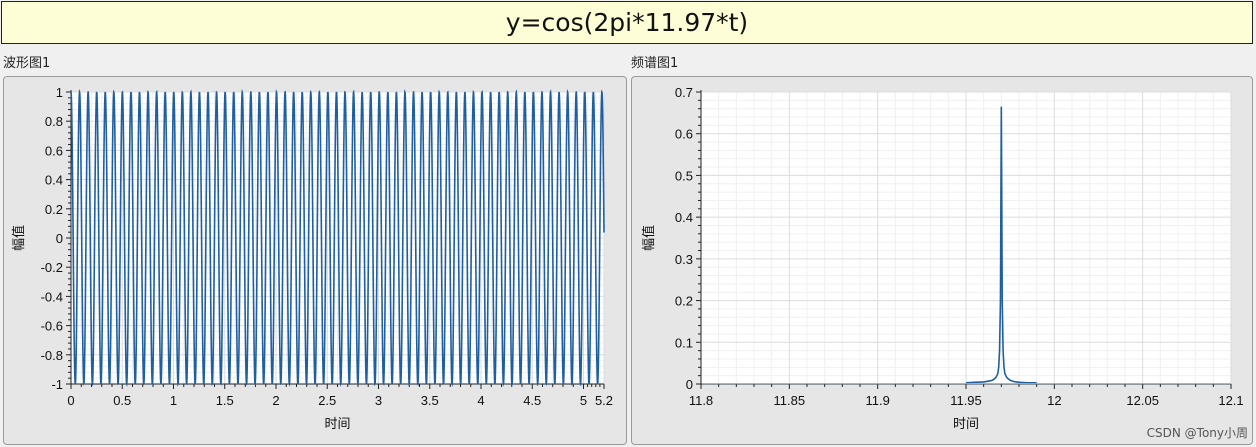  I want to click on x-tick-label: 0, so click(70, 400).